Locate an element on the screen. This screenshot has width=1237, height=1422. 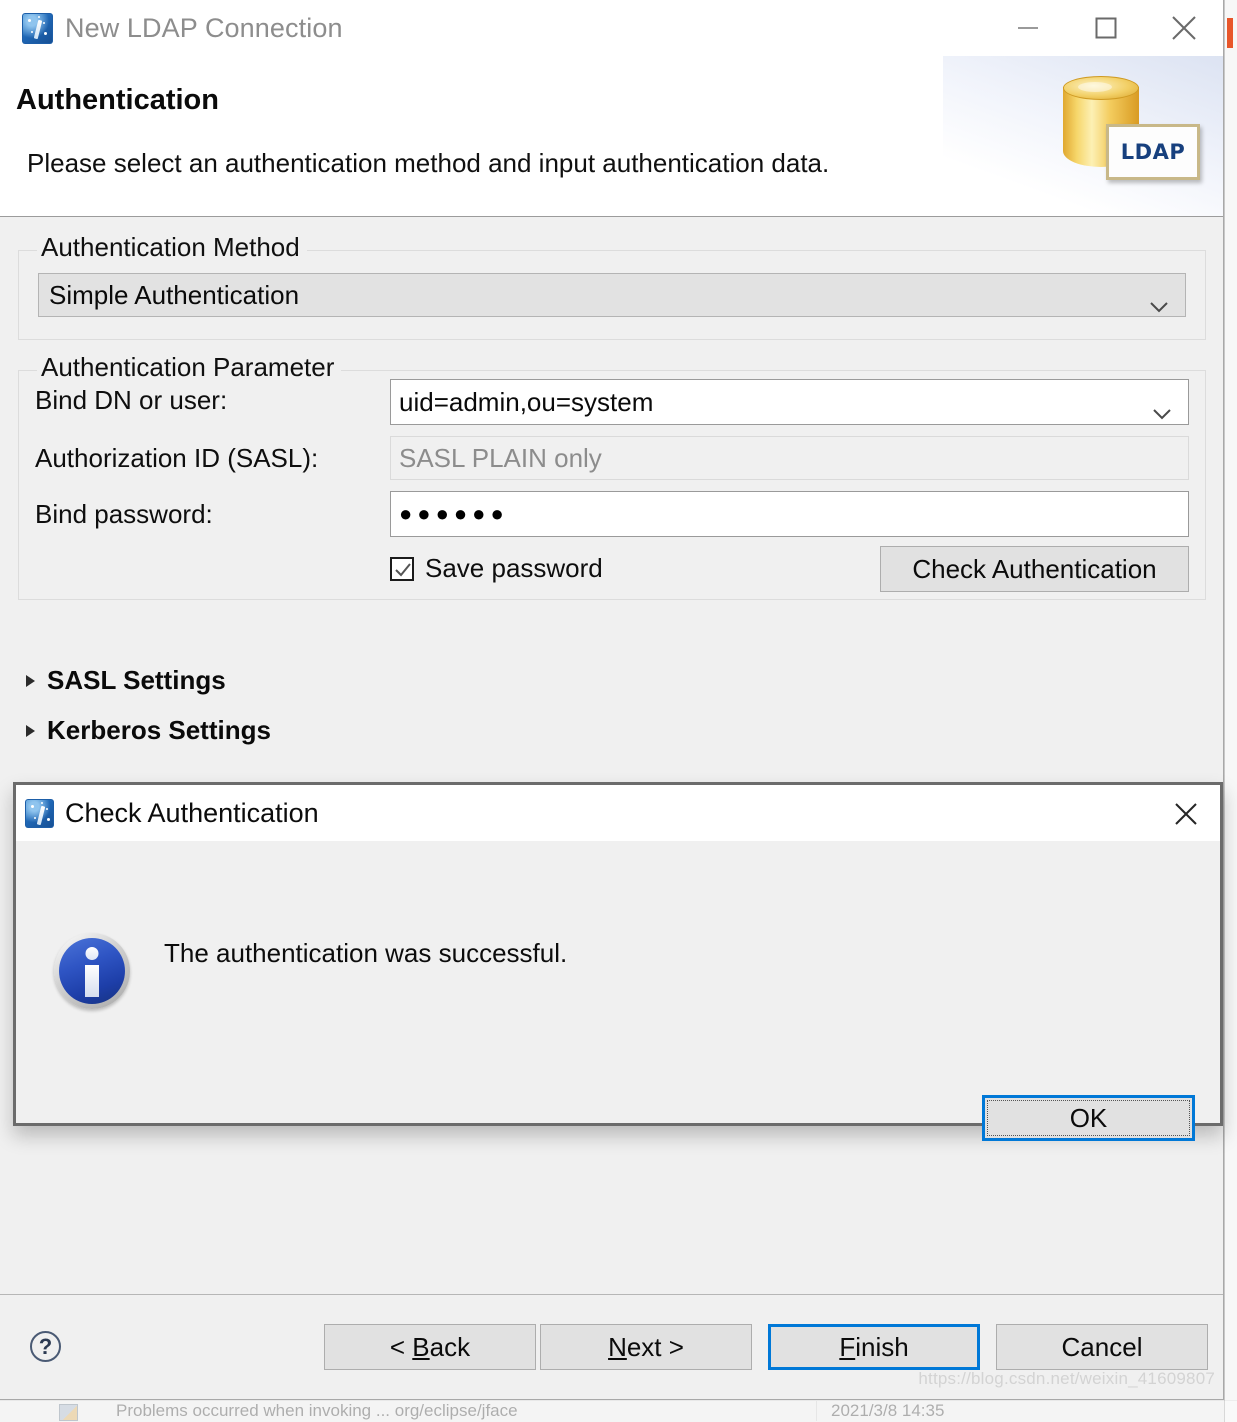
authentication-method-value: Simple Authentication is located at coordinates (174, 294).